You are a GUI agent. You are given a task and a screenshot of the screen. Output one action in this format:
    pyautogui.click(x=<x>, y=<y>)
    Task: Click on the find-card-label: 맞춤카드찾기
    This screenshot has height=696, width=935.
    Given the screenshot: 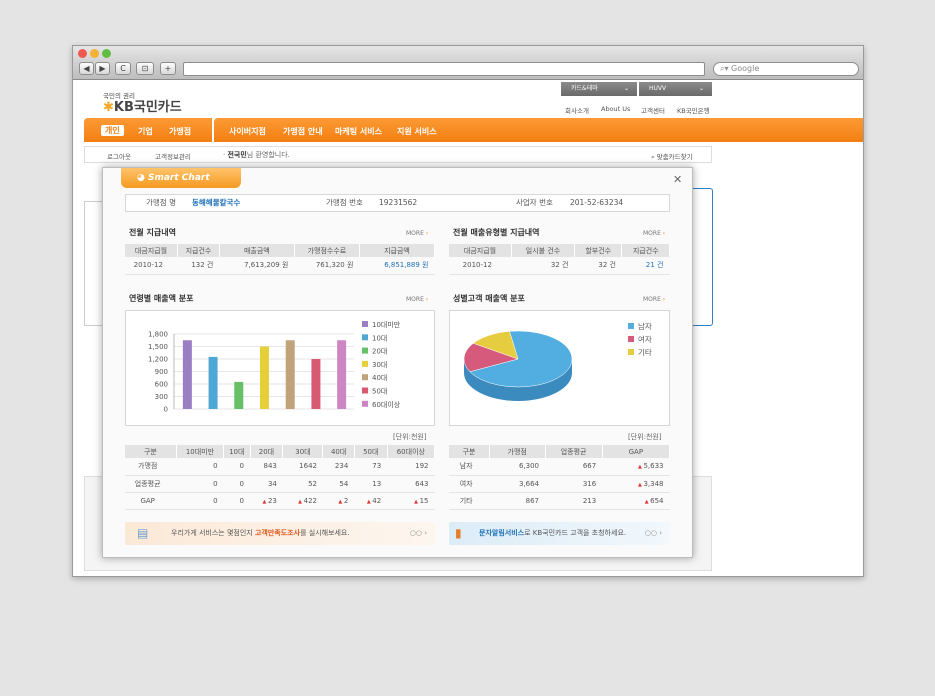 What is the action you would take?
    pyautogui.click(x=674, y=157)
    